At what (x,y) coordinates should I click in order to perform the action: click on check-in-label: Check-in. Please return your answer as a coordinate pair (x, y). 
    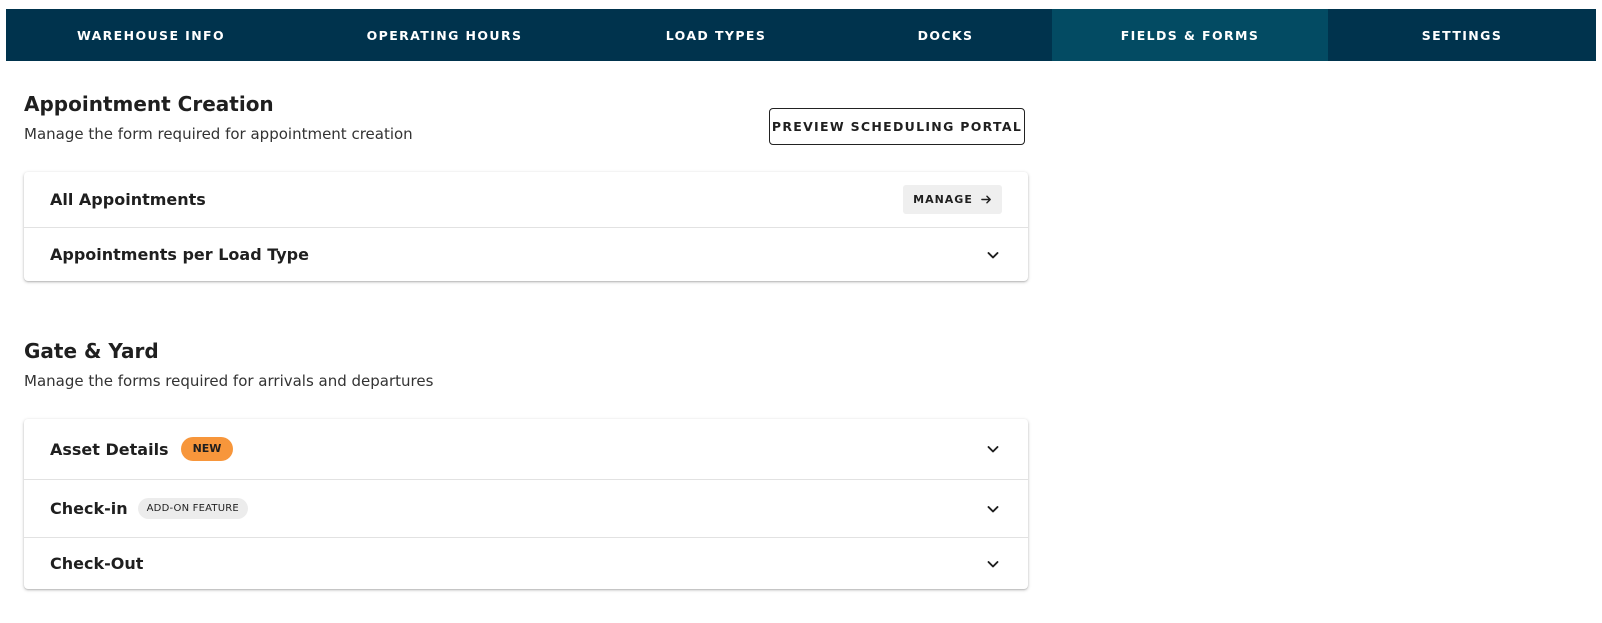
    Looking at the image, I should click on (89, 508).